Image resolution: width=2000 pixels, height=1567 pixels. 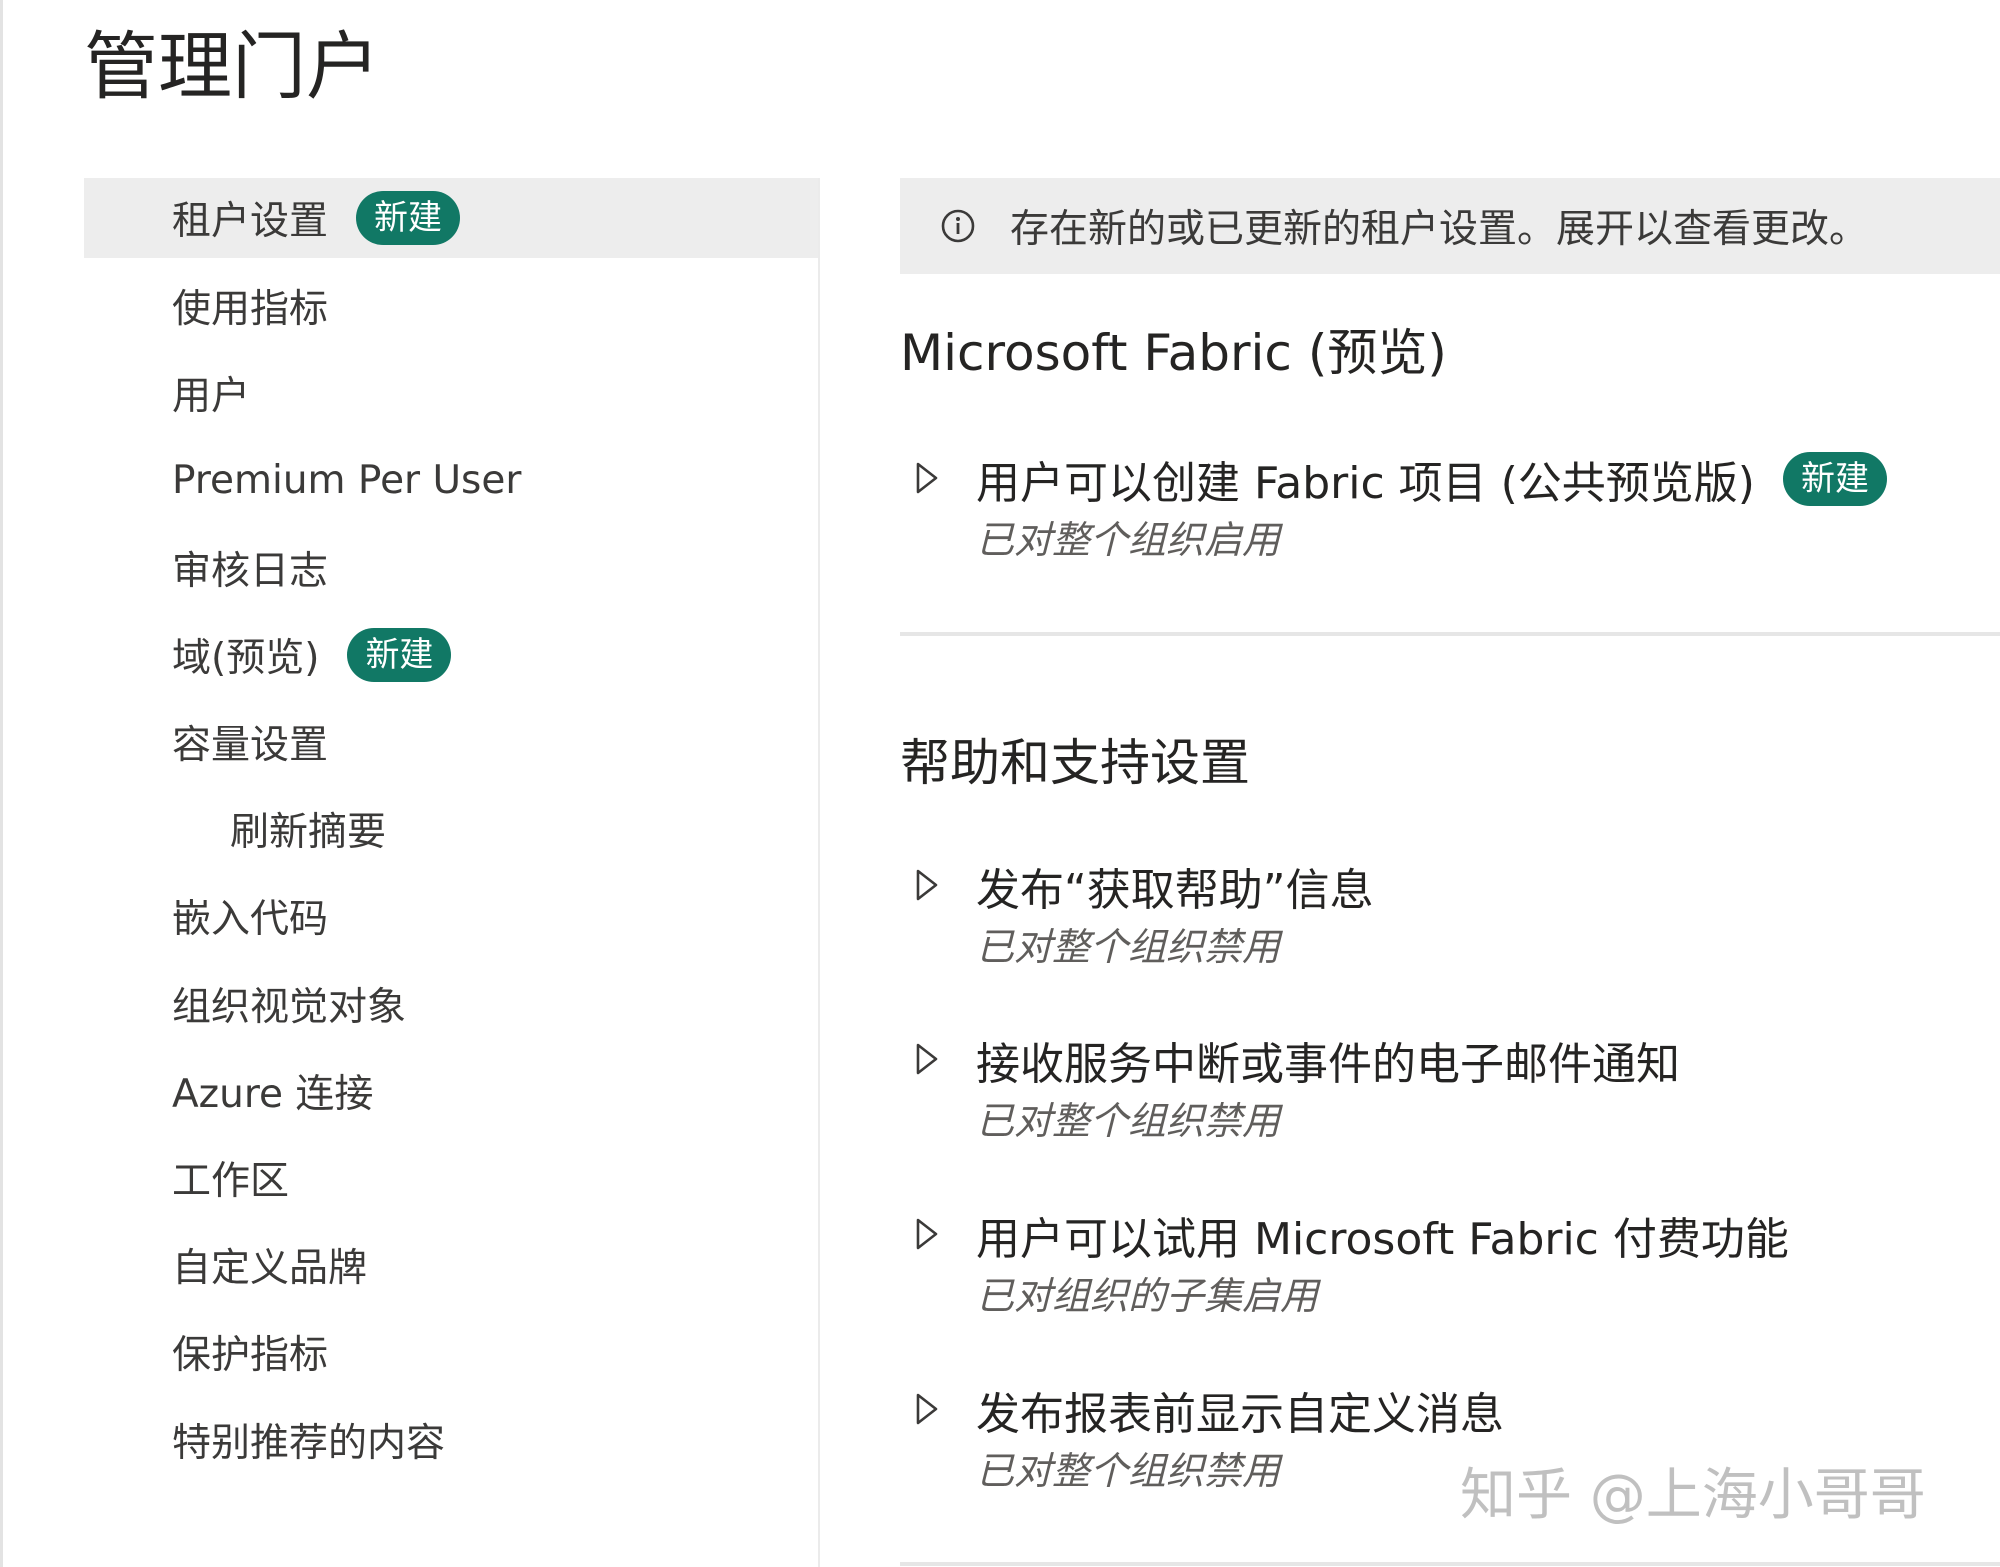 What do you see at coordinates (451, 568) in the screenshot?
I see `nav-item-audit-logs: 审核日志` at bounding box center [451, 568].